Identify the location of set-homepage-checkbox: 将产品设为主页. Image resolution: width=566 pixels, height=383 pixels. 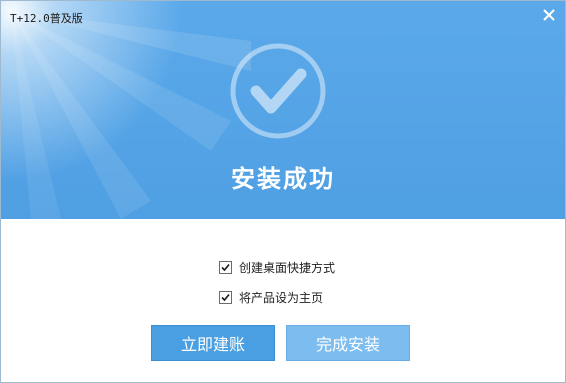
(271, 297).